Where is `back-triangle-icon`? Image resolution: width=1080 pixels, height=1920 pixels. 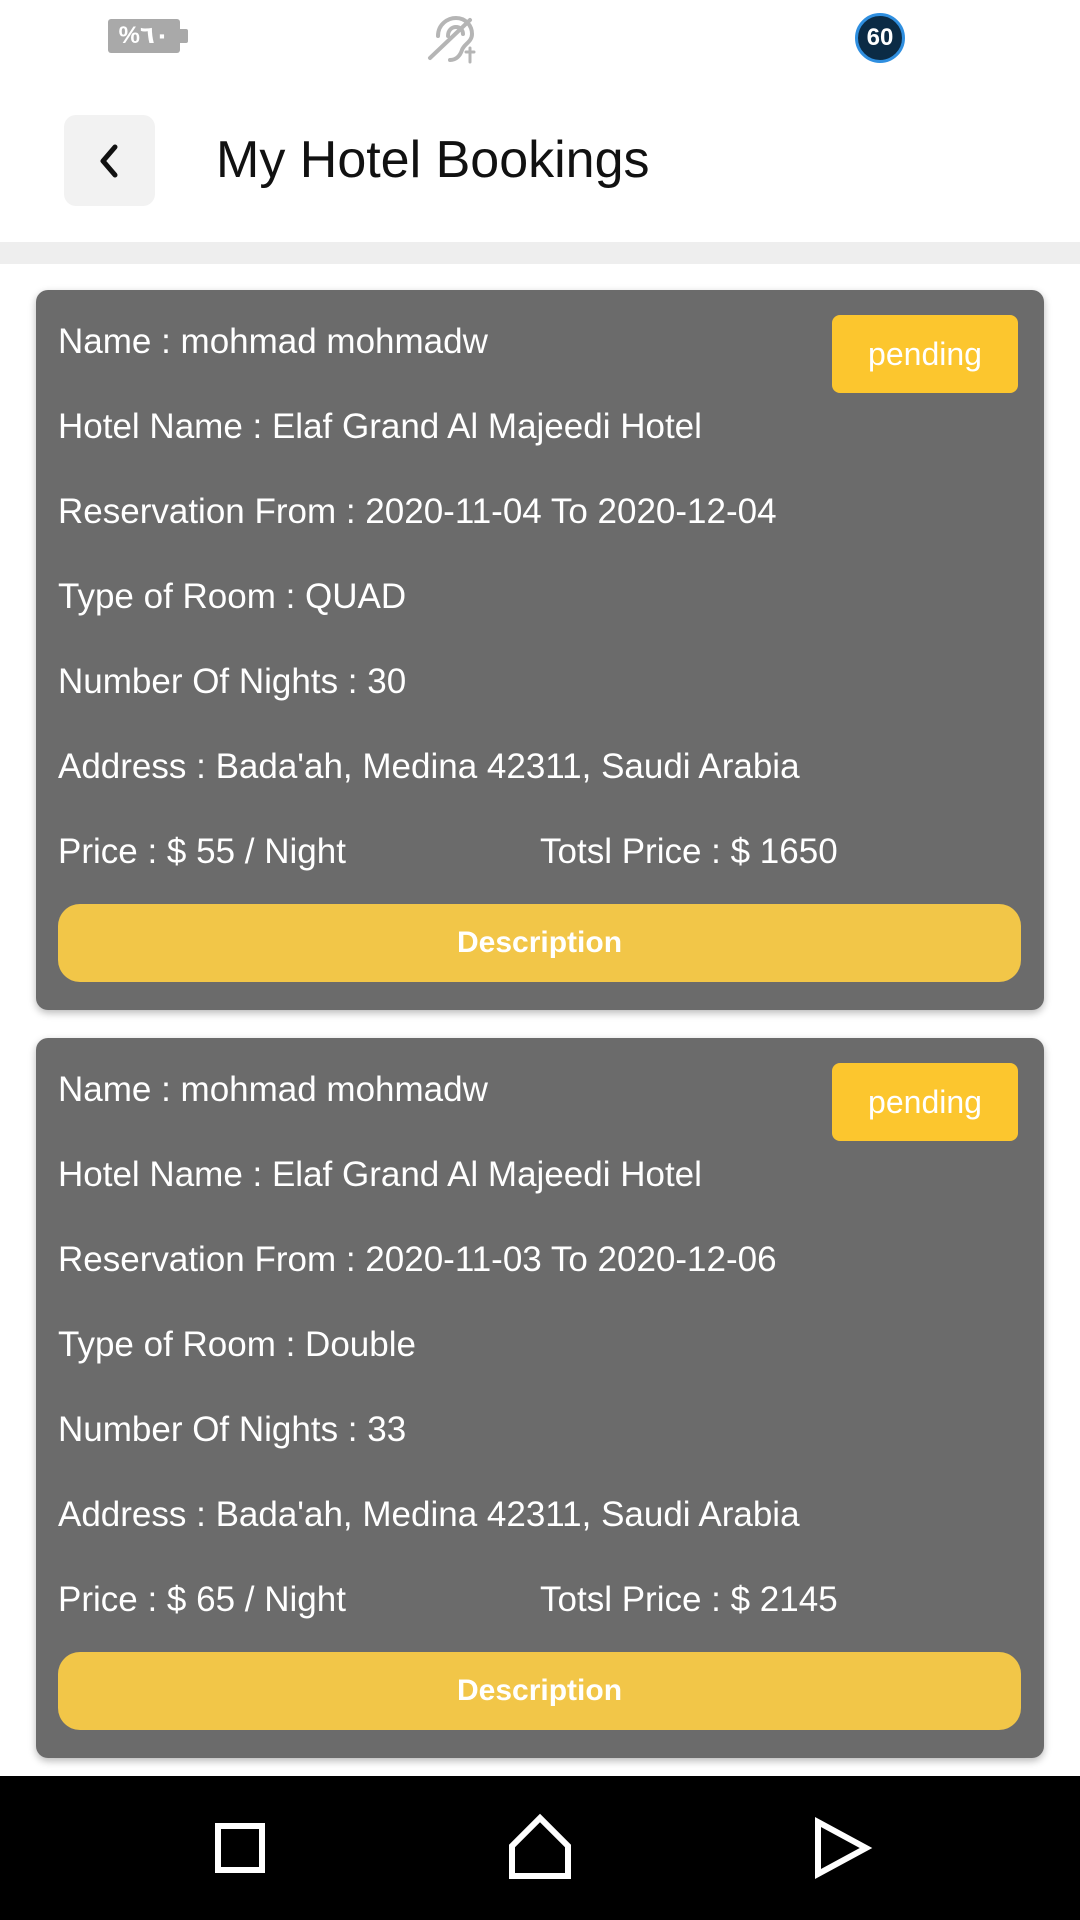
back-triangle-icon is located at coordinates (844, 1848).